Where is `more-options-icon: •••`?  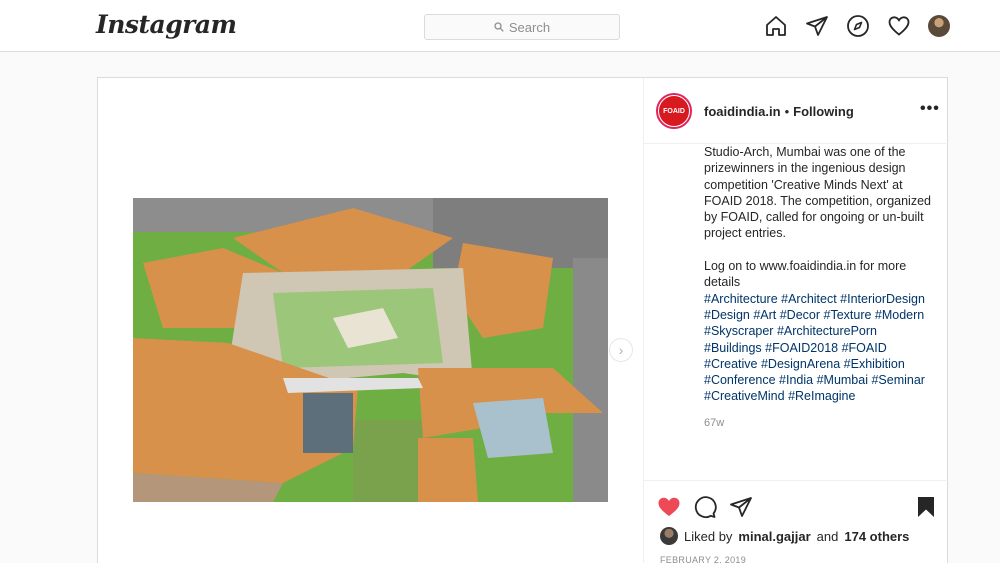 more-options-icon: ••• is located at coordinates (930, 109).